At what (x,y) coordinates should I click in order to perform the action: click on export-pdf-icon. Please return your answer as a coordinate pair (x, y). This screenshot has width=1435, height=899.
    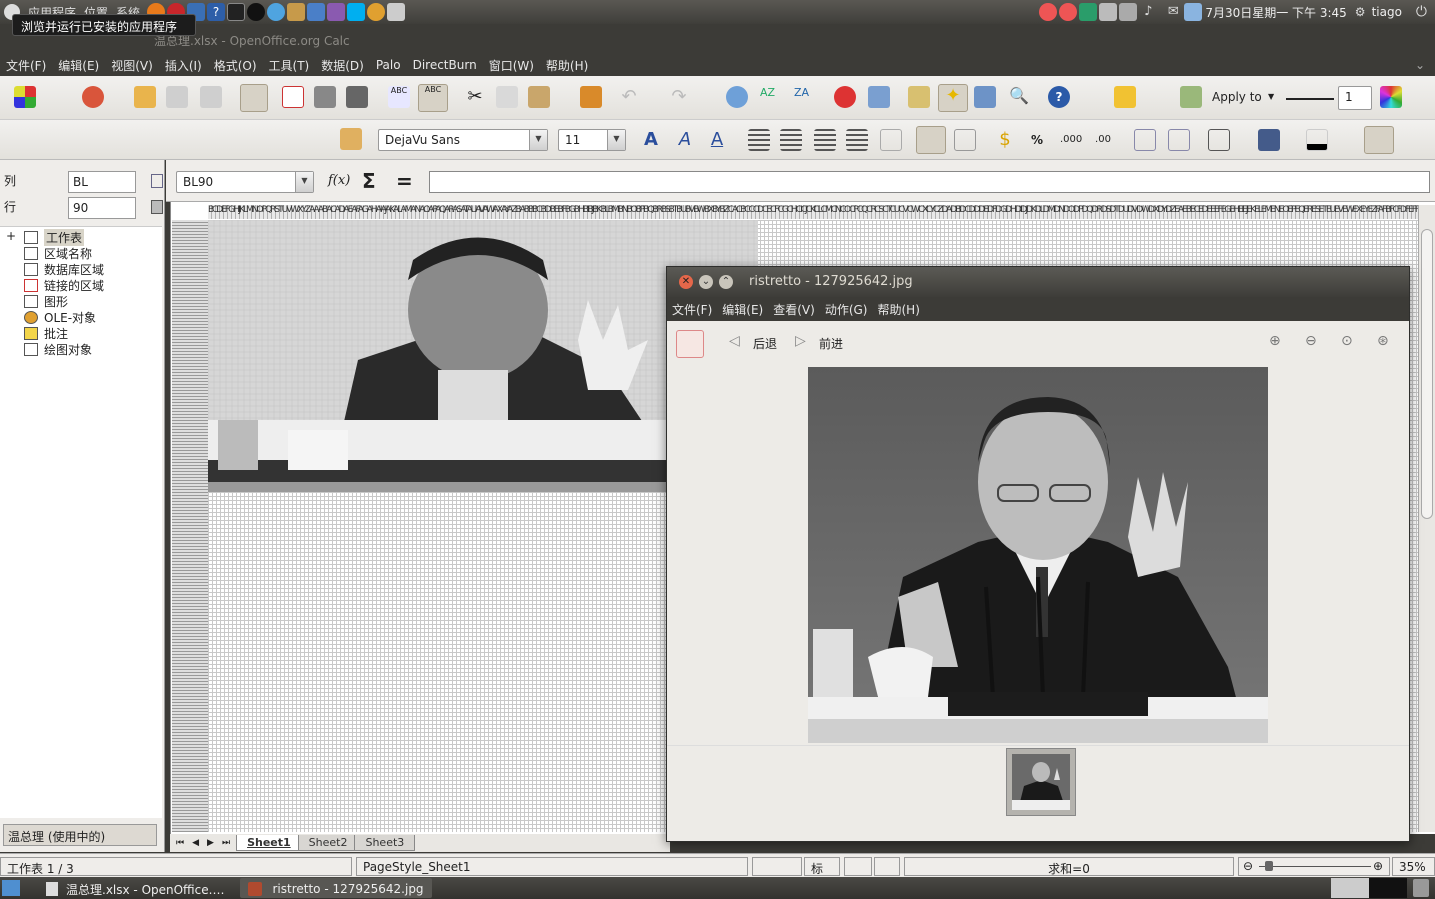
    Looking at the image, I should click on (293, 97).